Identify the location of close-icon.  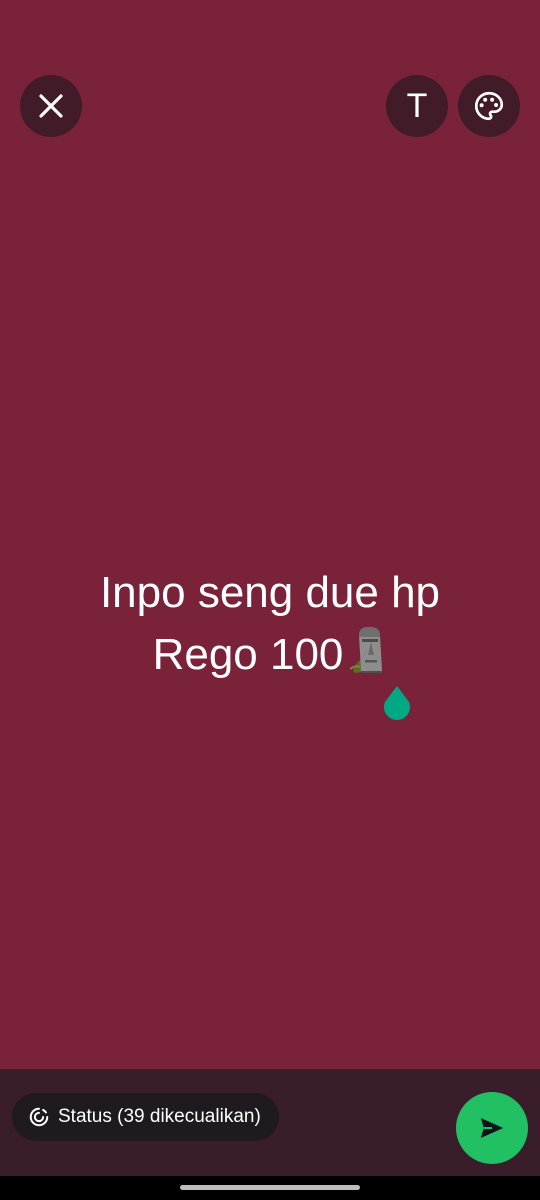
(51, 106).